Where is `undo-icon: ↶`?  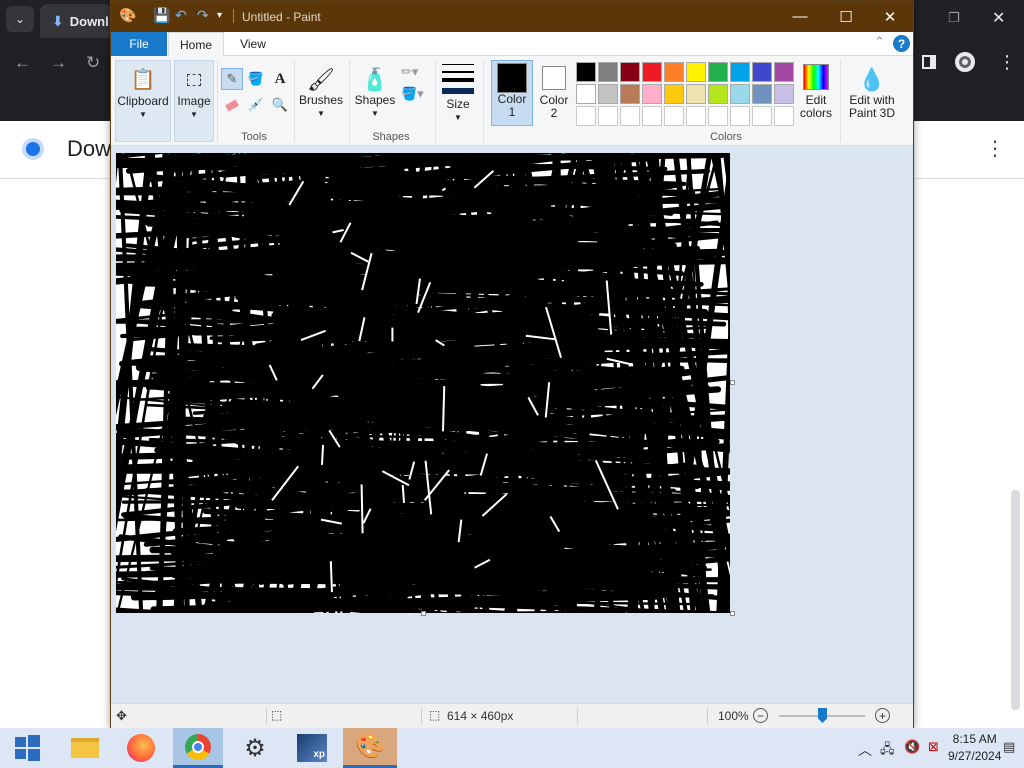
undo-icon: ↶ is located at coordinates (181, 15).